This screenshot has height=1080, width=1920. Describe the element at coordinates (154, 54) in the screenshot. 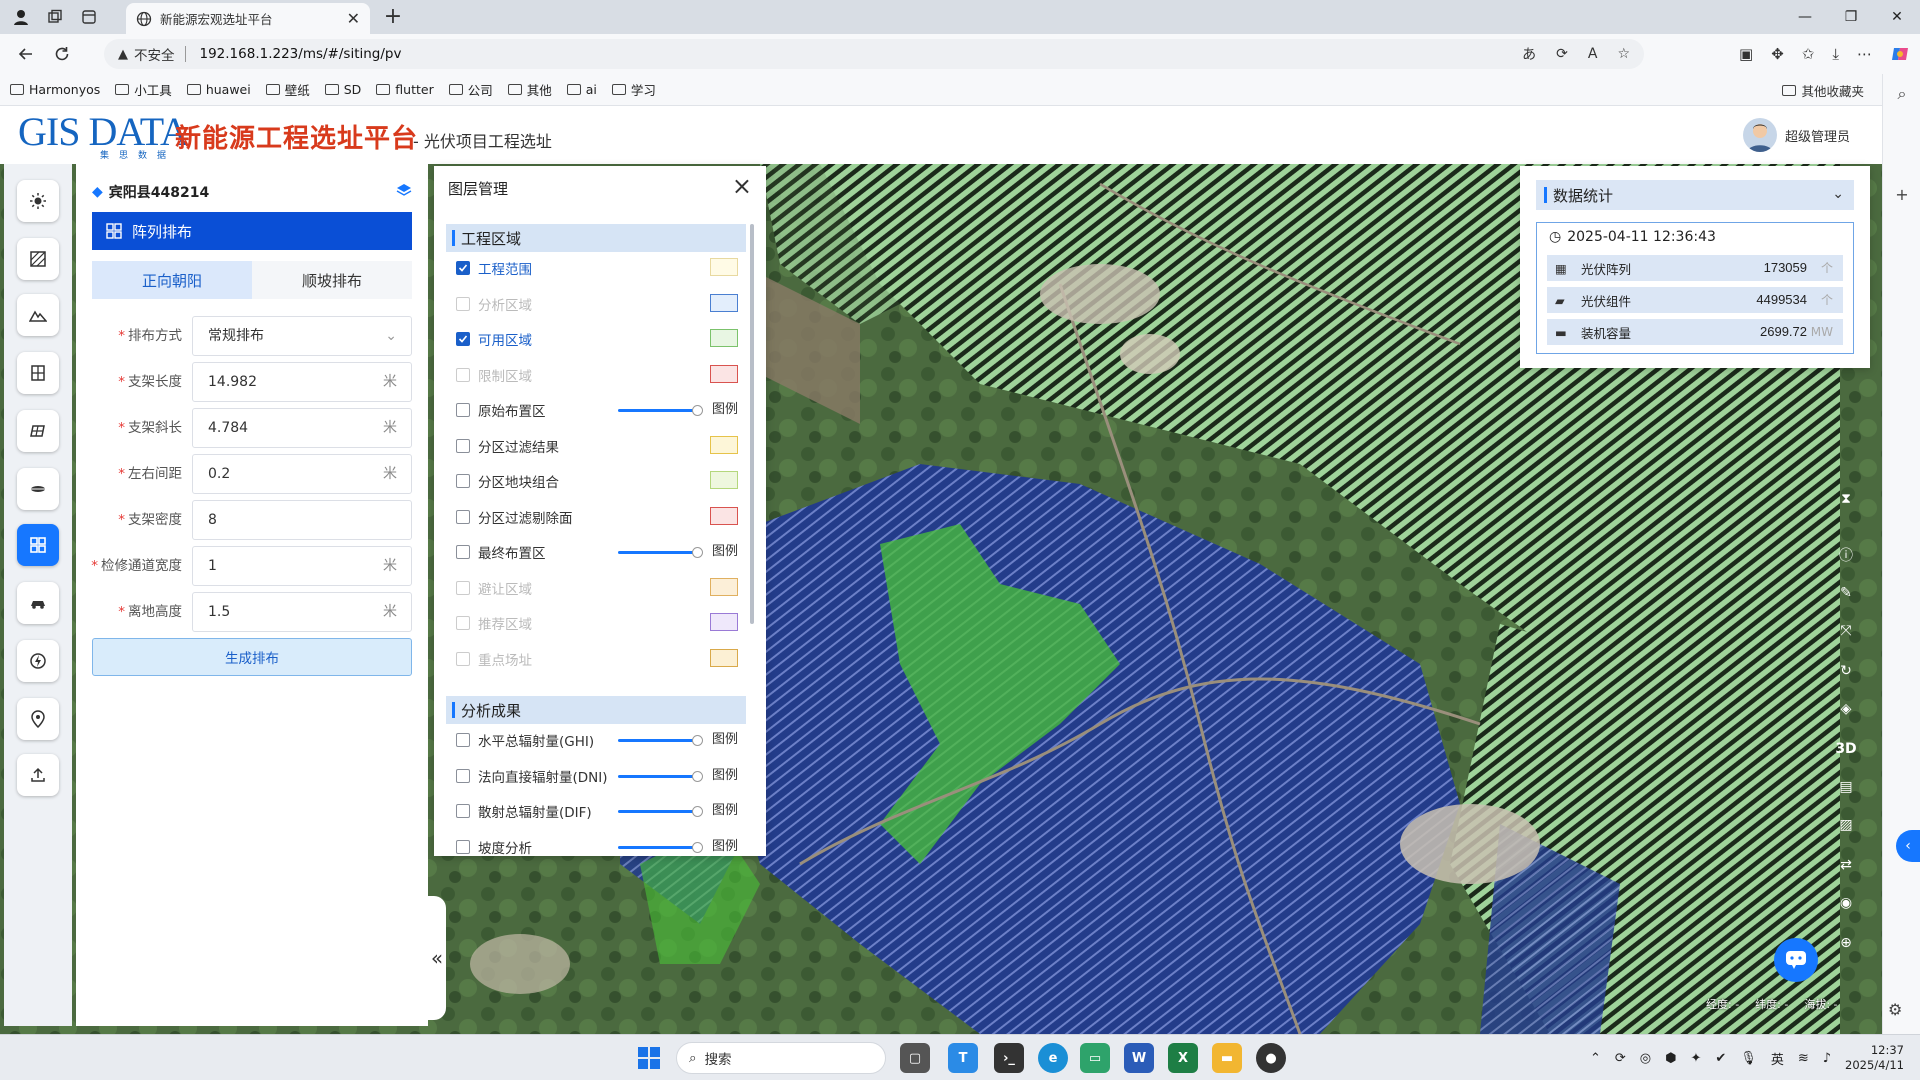

I see `insecure-label: 不安全` at that location.